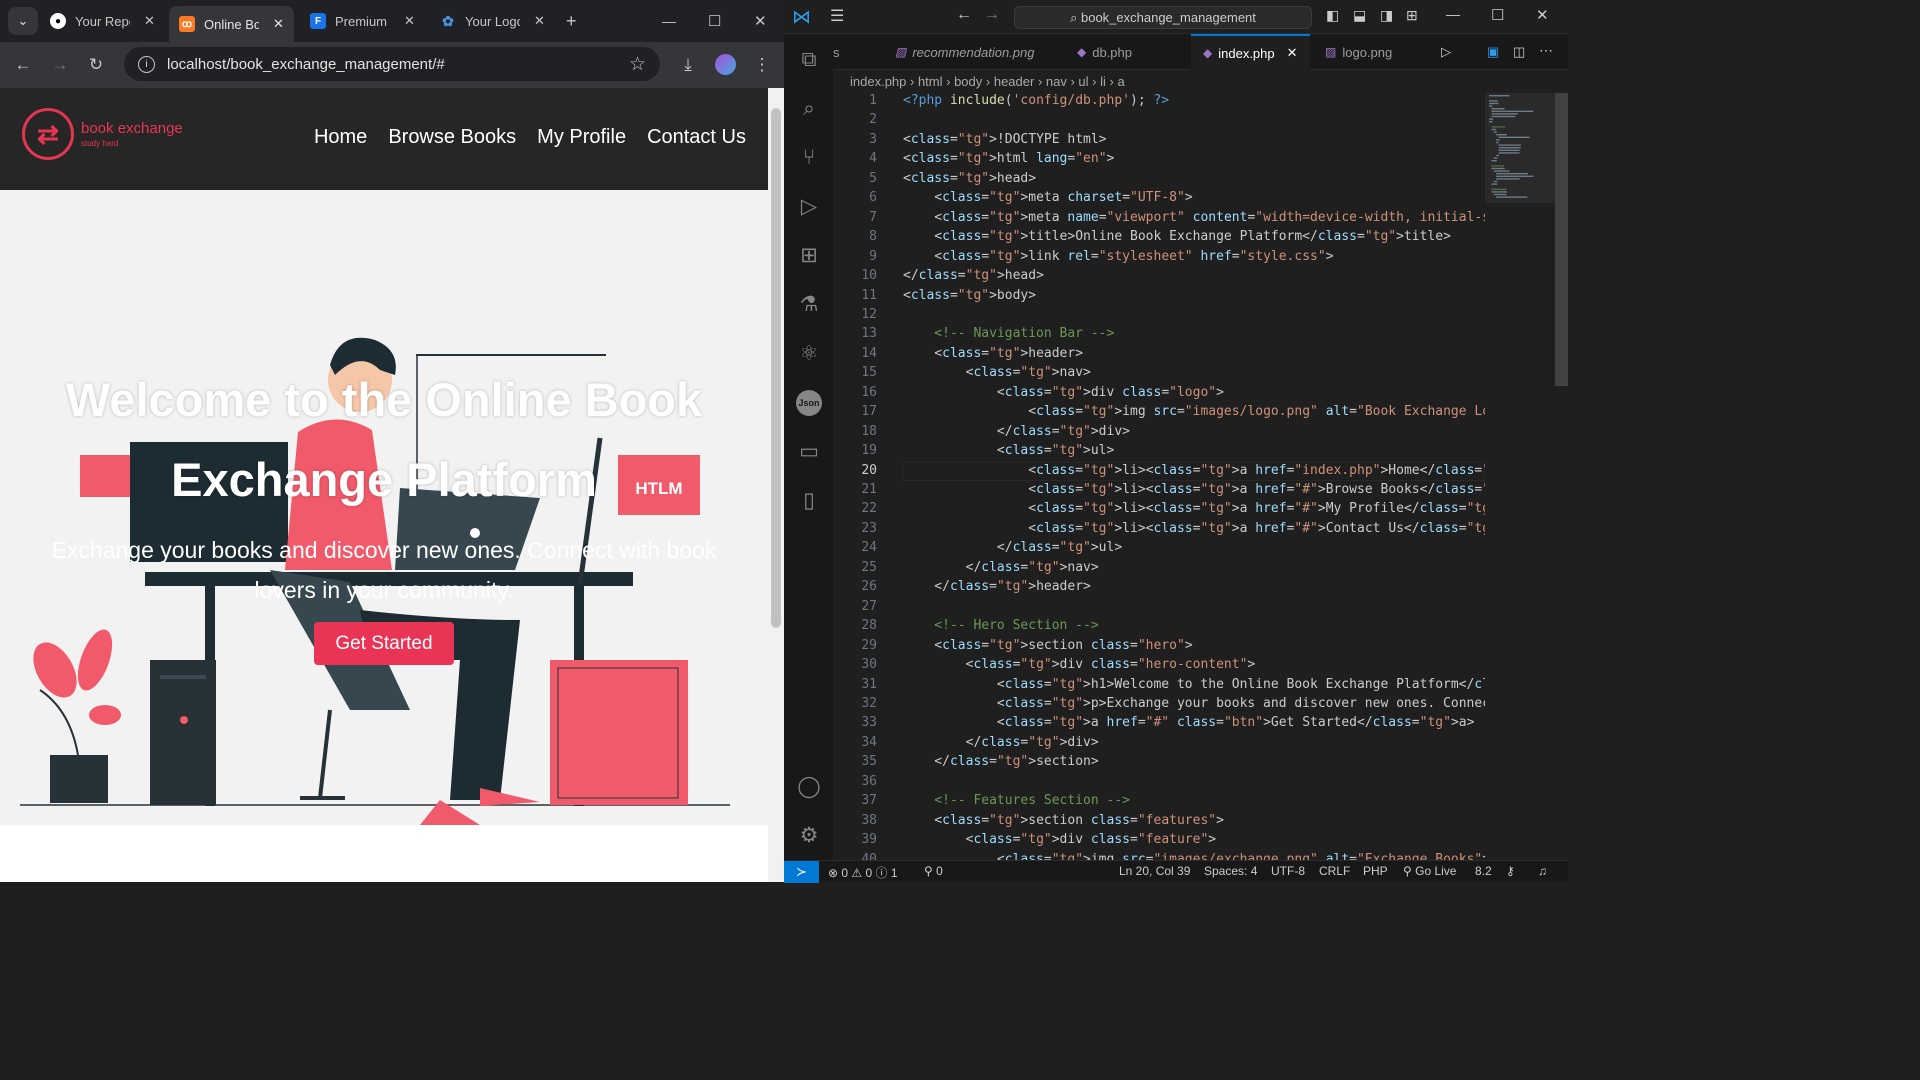 The image size is (1920, 1080). I want to click on code-line: <class="tg">div class="hero-content">, so click(1079, 664).